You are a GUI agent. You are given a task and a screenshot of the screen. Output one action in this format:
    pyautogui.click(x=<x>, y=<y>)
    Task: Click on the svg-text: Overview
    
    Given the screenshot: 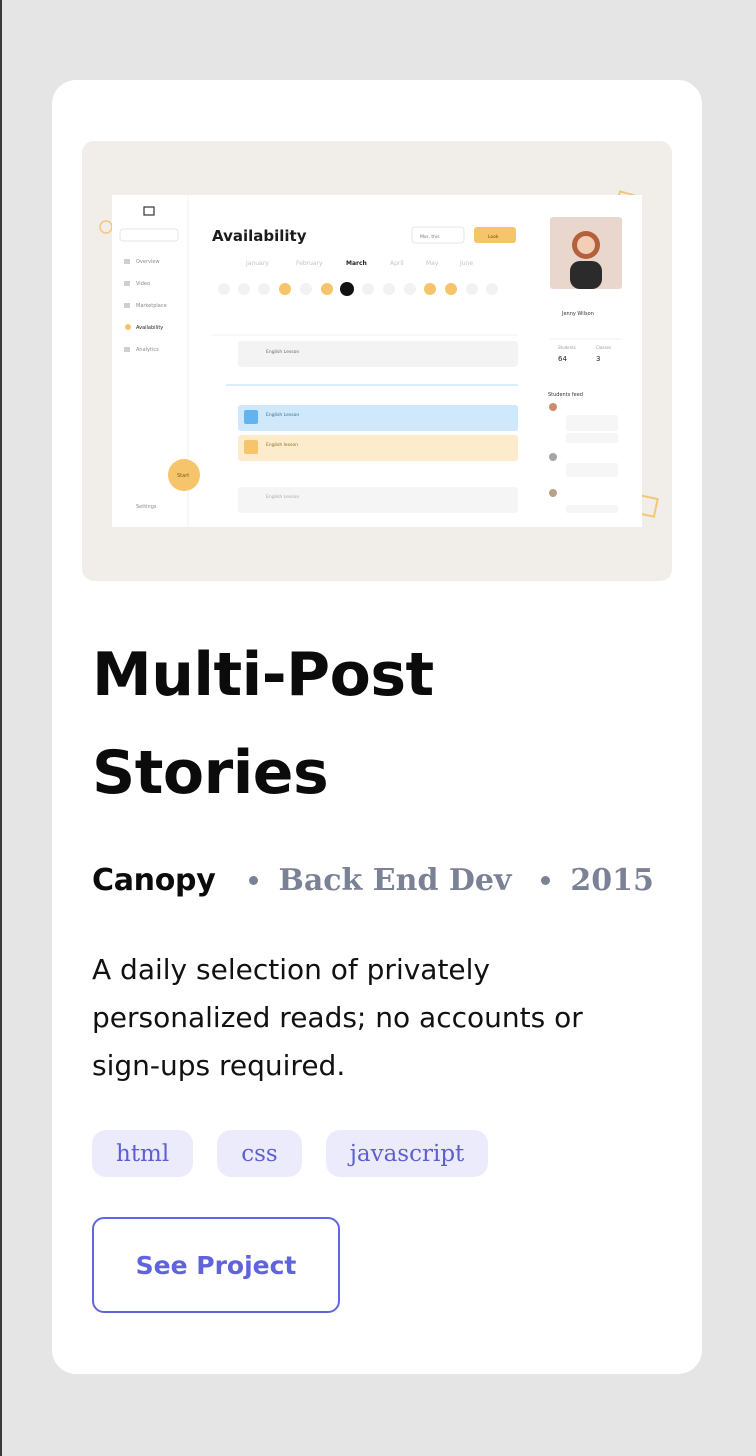 What is the action you would take?
    pyautogui.click(x=148, y=262)
    